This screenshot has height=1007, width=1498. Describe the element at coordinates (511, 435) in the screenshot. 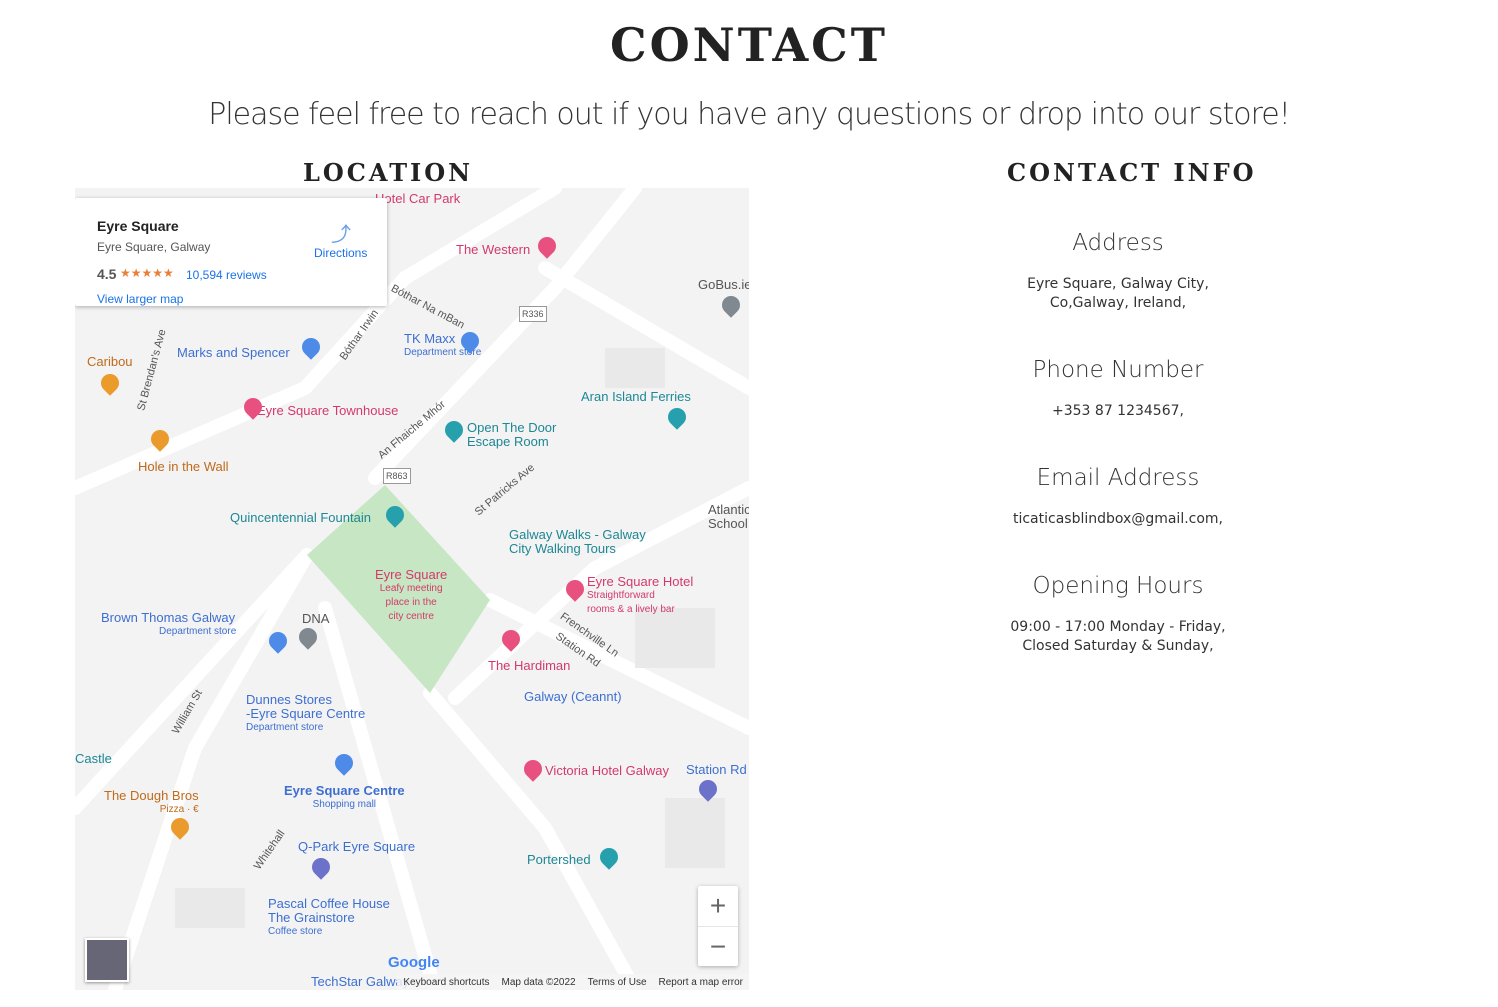

I see `map-label: Open The Door Escape Room` at that location.